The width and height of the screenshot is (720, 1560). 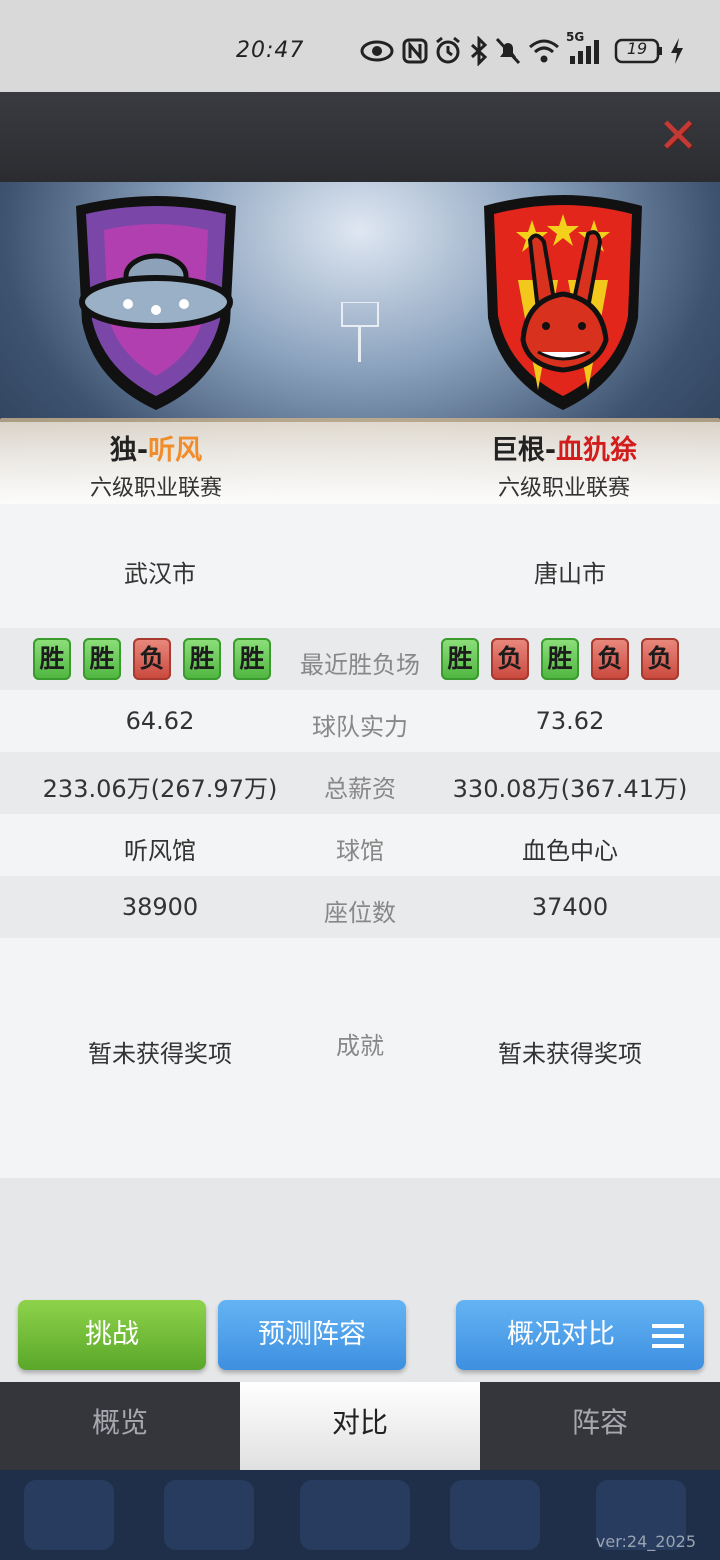 I want to click on home-team-league: 六级职业联赛, so click(x=155, y=488).